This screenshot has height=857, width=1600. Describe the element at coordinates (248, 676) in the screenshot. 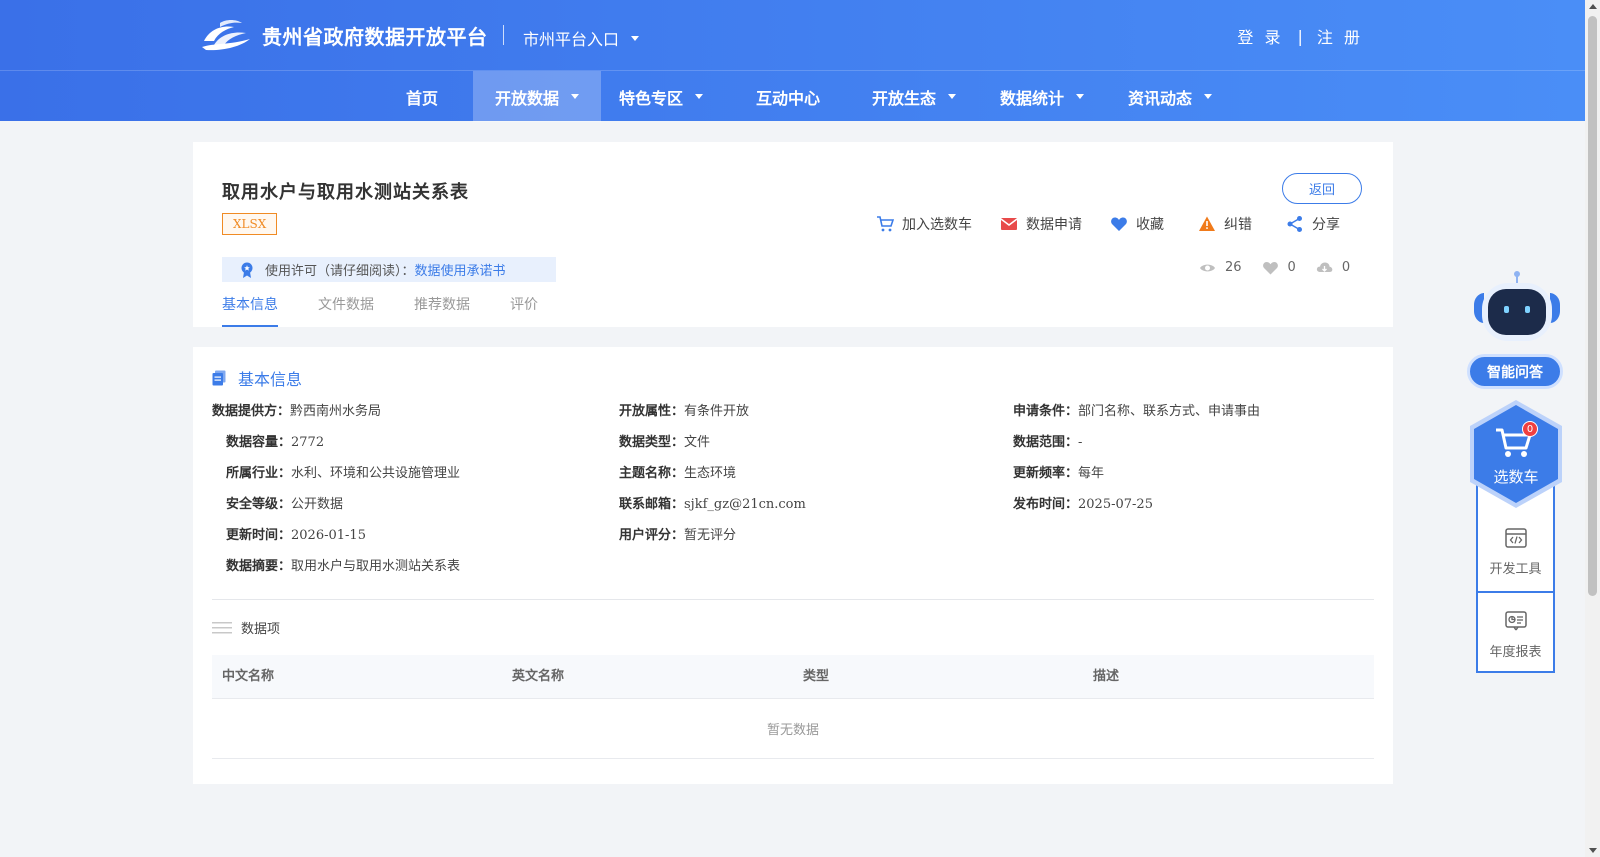

I see `column-chinese-name: 中文名称` at that location.